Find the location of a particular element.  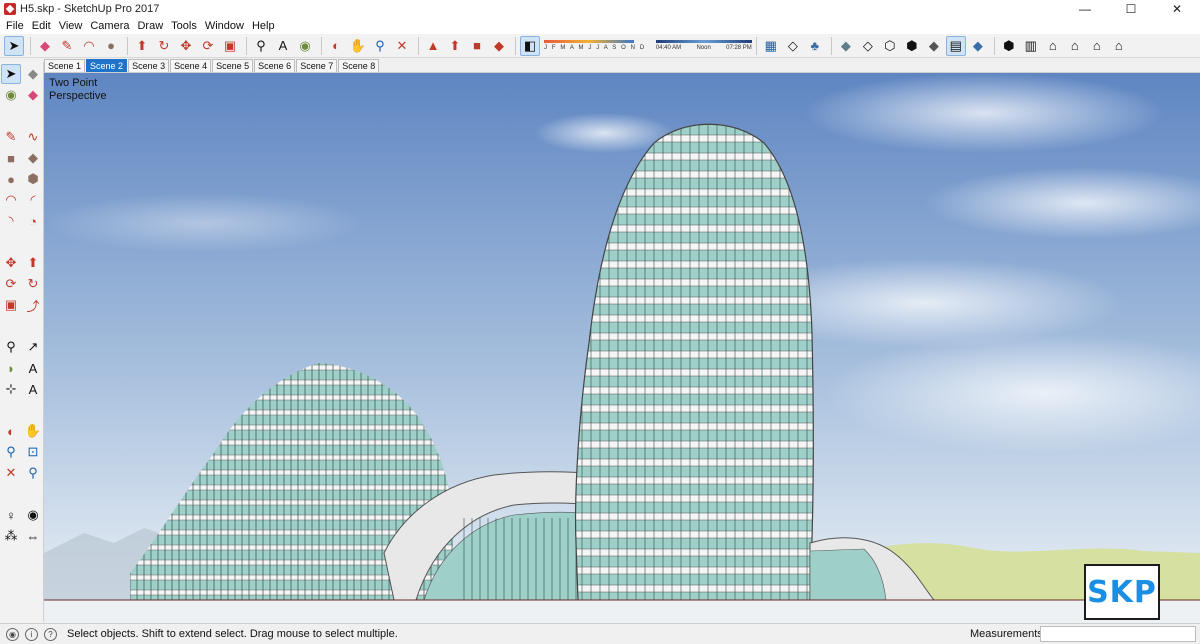

view-iso-button: ⬢ is located at coordinates (1009, 46).